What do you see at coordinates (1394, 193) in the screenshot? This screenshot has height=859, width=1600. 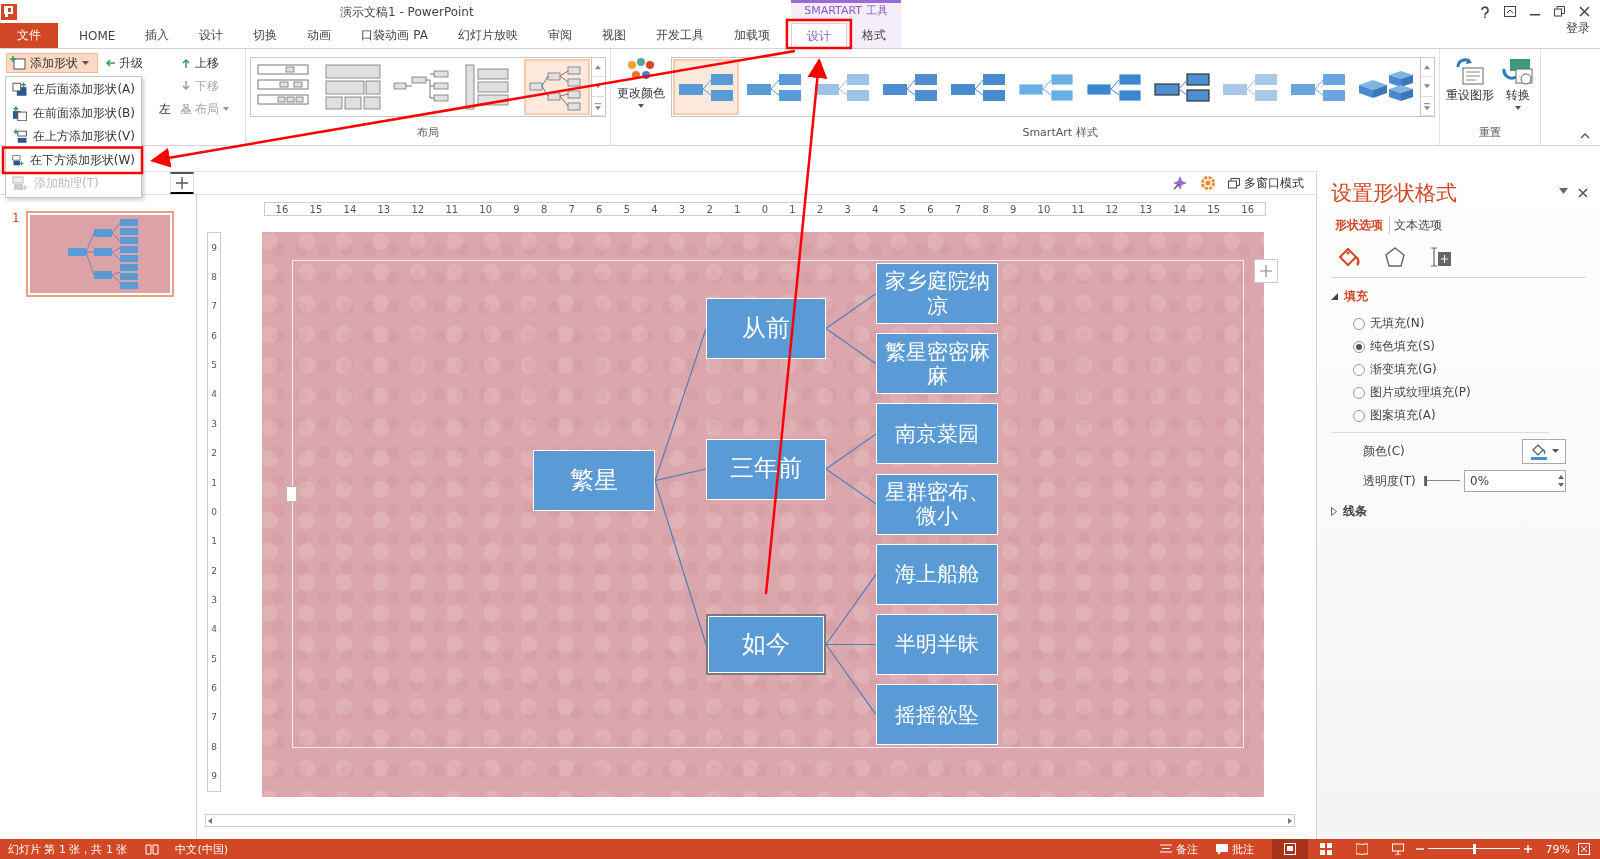 I see `pane-title: 设置形状格式` at bounding box center [1394, 193].